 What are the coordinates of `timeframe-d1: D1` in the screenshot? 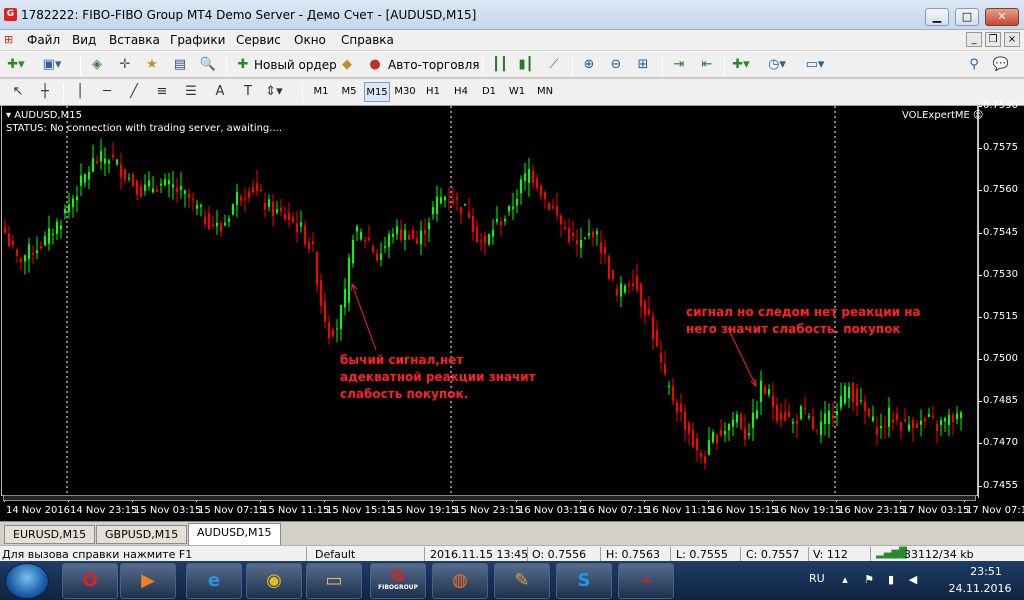 It's located at (489, 92).